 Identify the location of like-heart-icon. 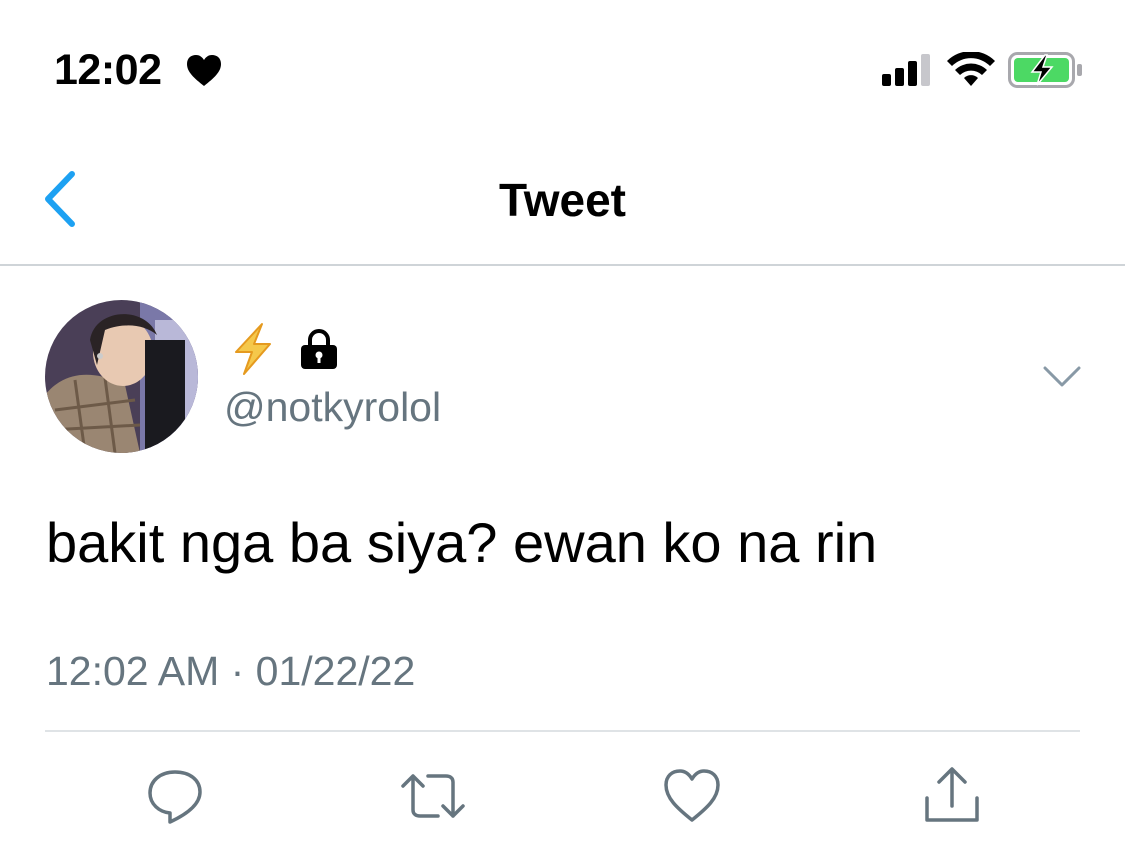
(692, 795).